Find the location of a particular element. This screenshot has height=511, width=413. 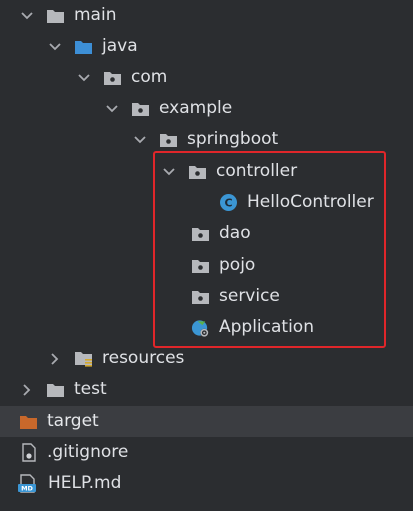

tree-item-dao: dao is located at coordinates (206, 233).